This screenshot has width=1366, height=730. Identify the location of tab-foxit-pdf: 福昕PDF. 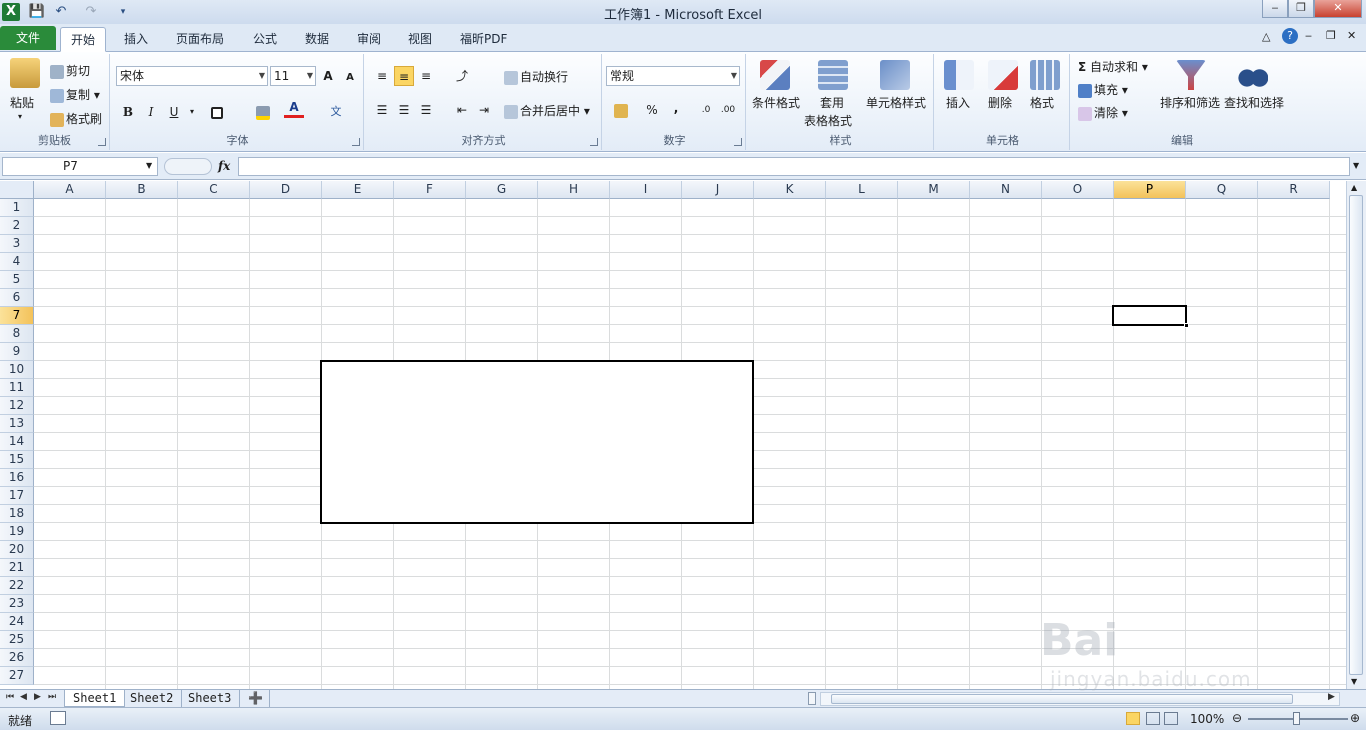
(483, 39).